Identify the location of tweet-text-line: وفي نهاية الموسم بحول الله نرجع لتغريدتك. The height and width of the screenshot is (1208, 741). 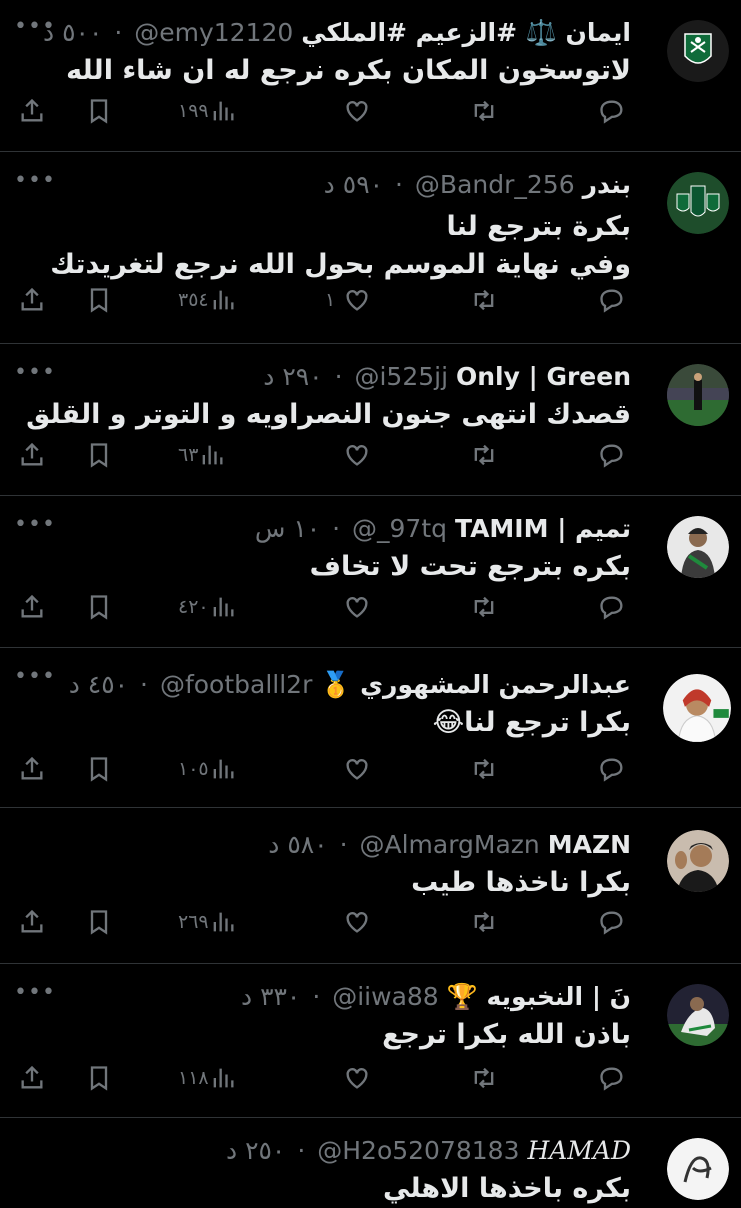
(340, 264).